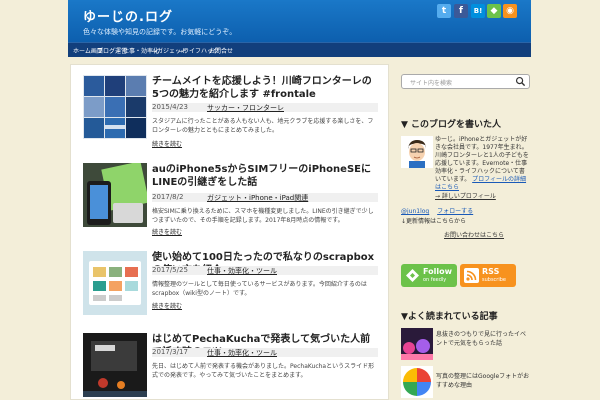 This screenshot has height=400, width=600. I want to click on nav-item-contact: お問合せ, so click(221, 50).